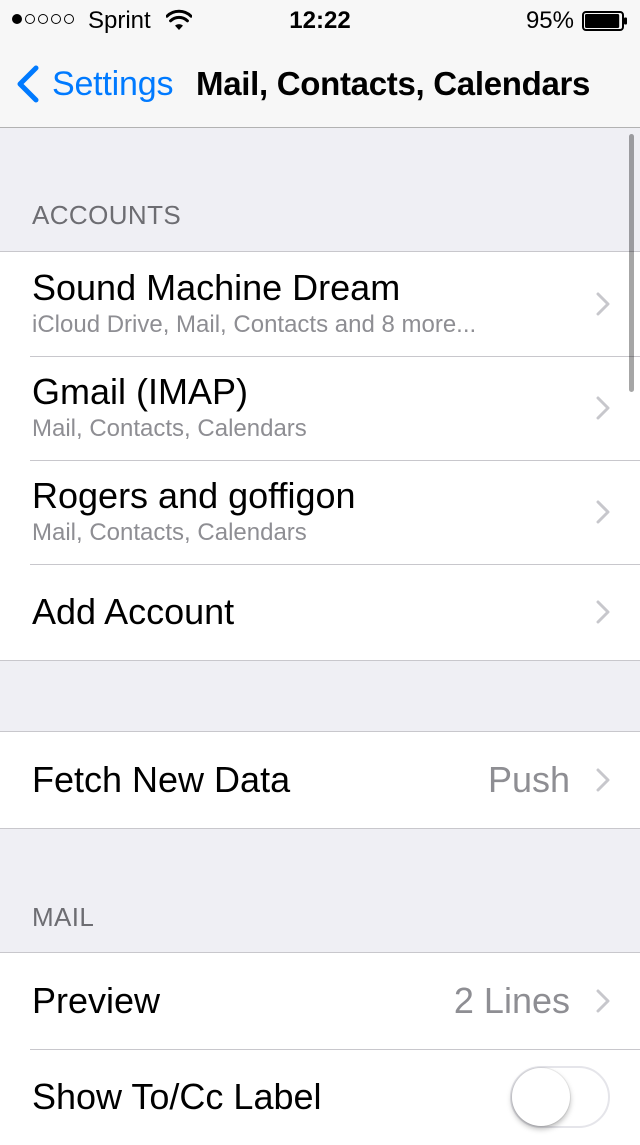 The width and height of the screenshot is (640, 1145). I want to click on account-row-gmail: Gmail (IMAP) Mail, Contacts, Calendars, so click(320, 408).